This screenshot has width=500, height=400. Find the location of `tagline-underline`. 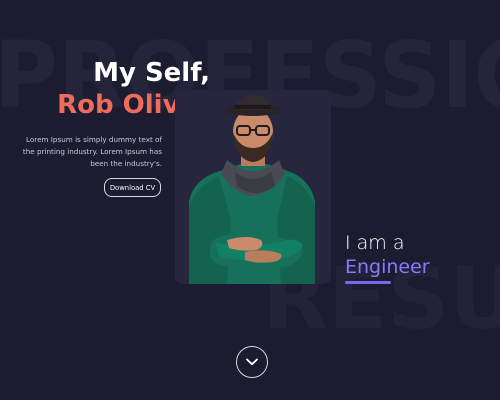

tagline-underline is located at coordinates (368, 282).